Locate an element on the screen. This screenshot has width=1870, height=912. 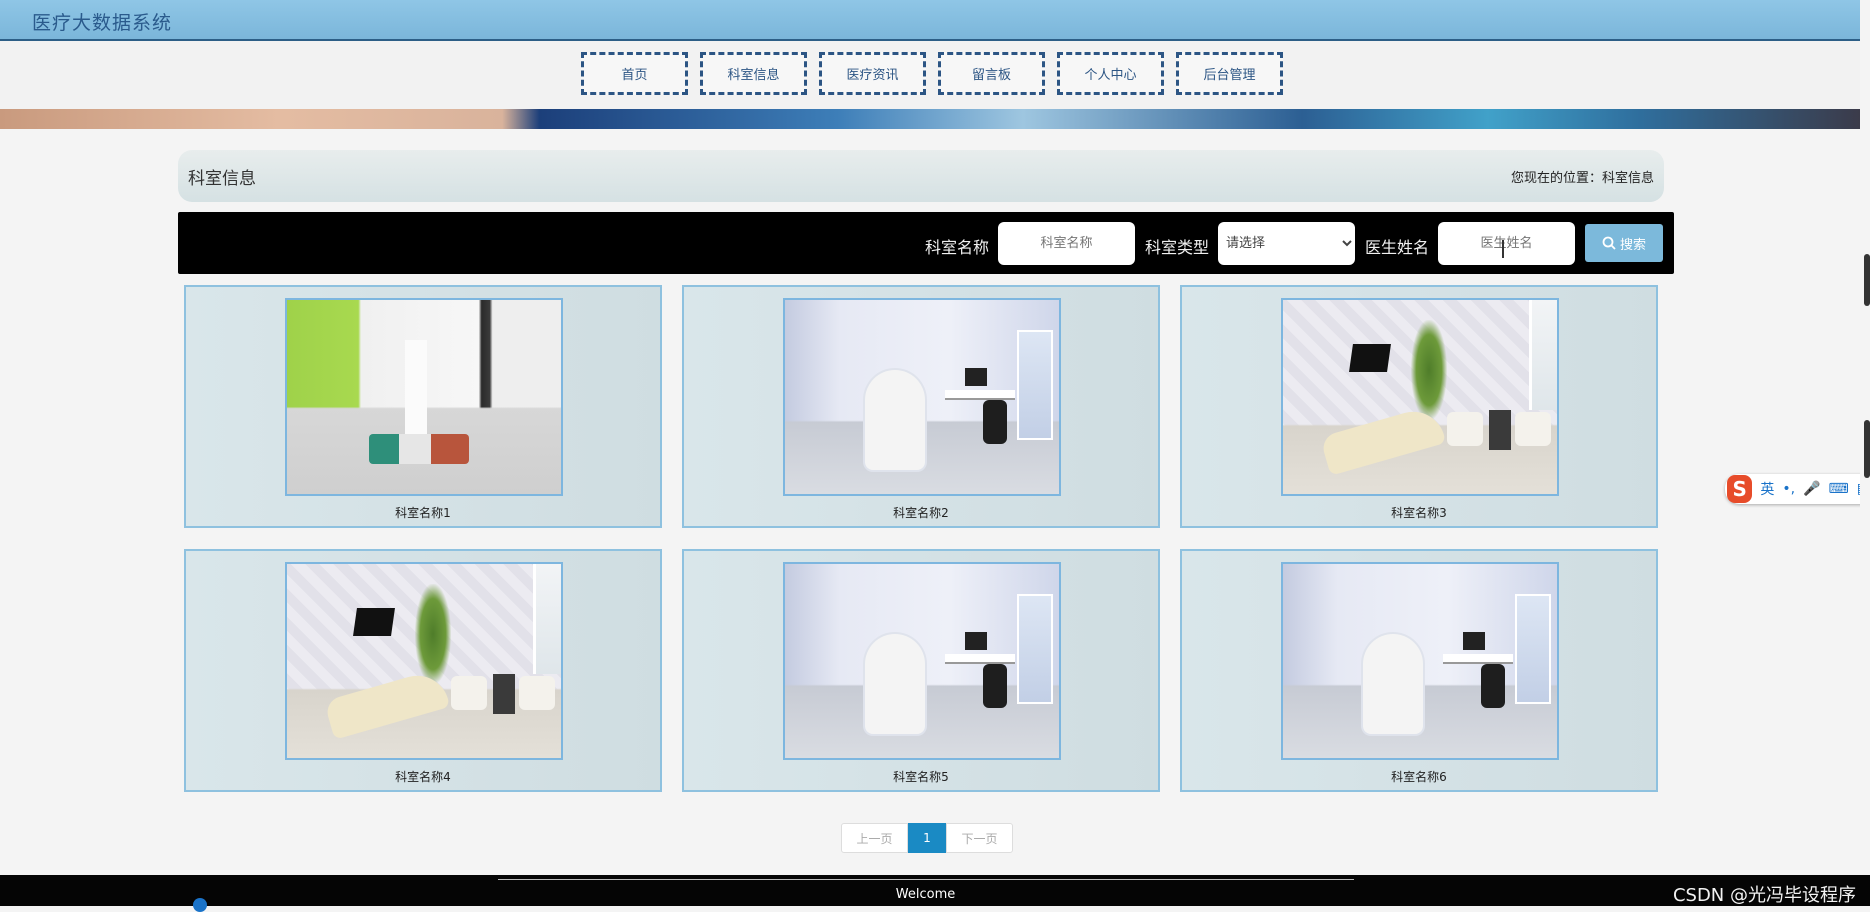
search-bar: 科室名称 科室类型 请选择 医生姓名 搜索 is located at coordinates (926, 243).